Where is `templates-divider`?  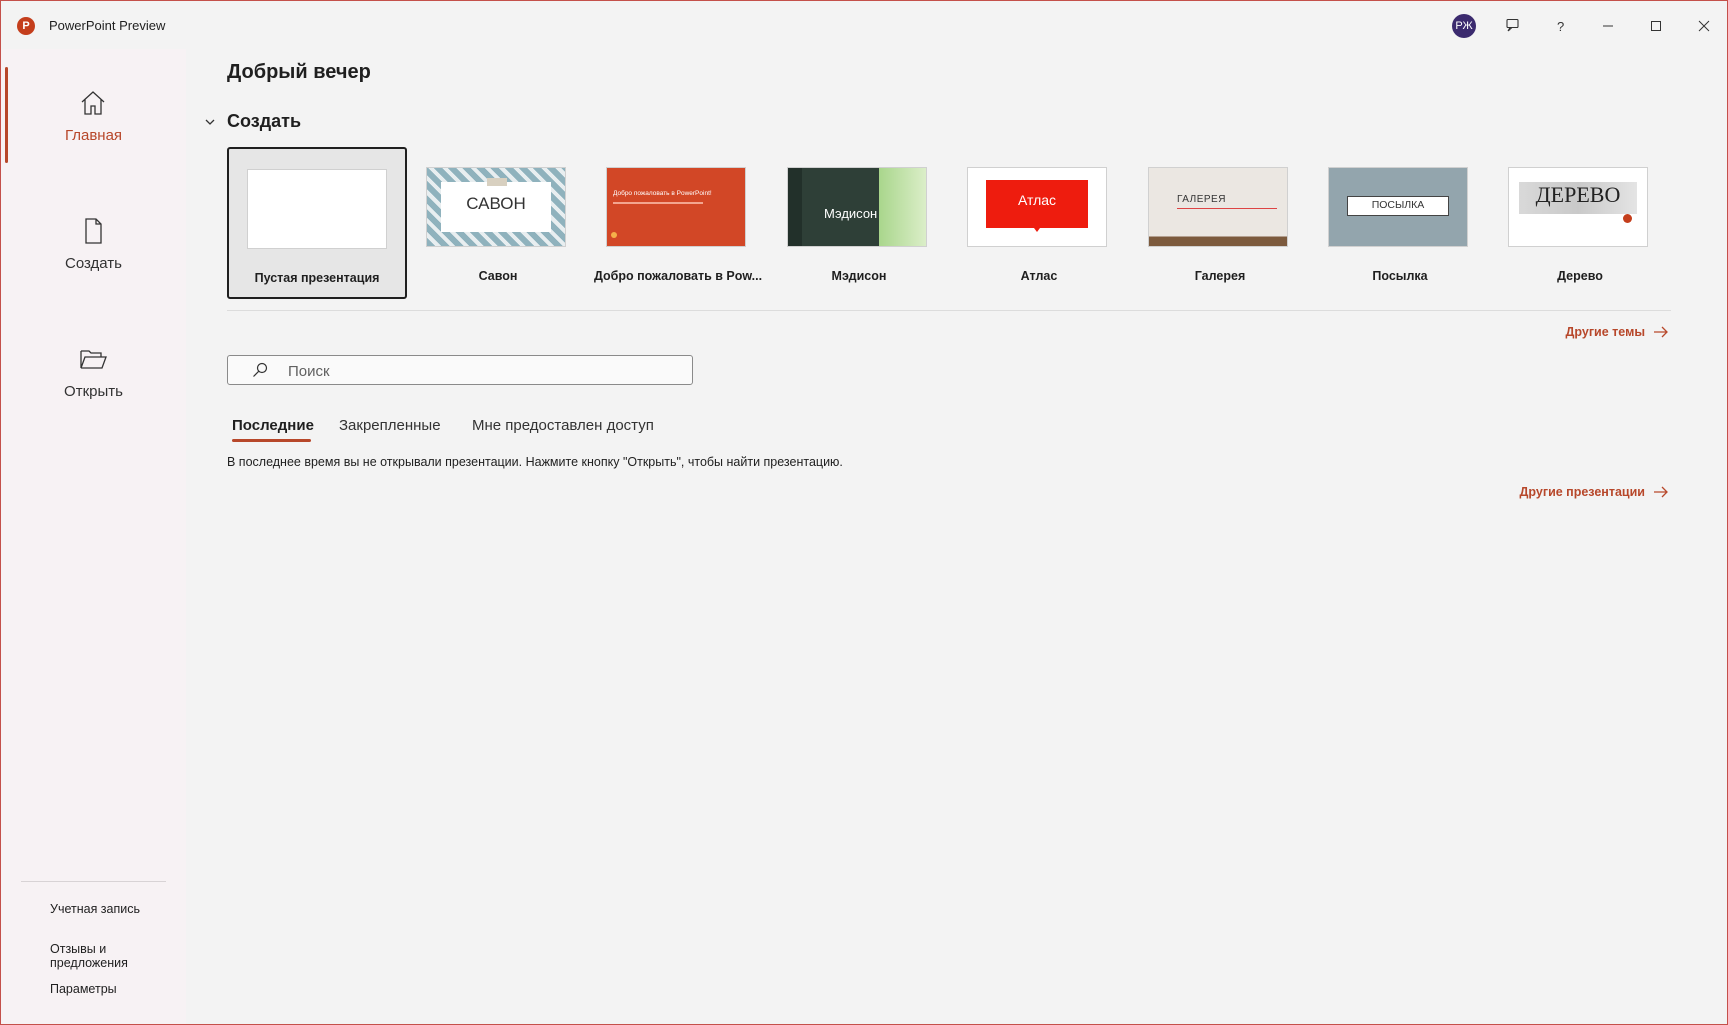 templates-divider is located at coordinates (949, 310).